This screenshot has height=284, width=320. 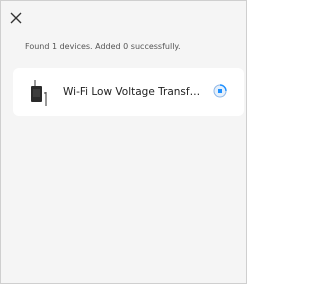 I want to click on close-button, so click(x=16, y=18).